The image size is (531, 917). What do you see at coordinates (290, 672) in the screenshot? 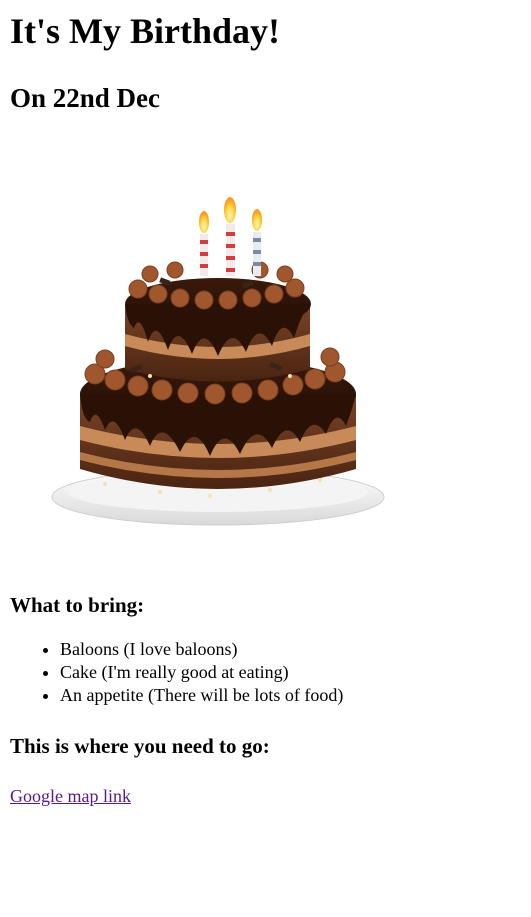
I see `list-item: Cake (I'm really good at eating)` at bounding box center [290, 672].